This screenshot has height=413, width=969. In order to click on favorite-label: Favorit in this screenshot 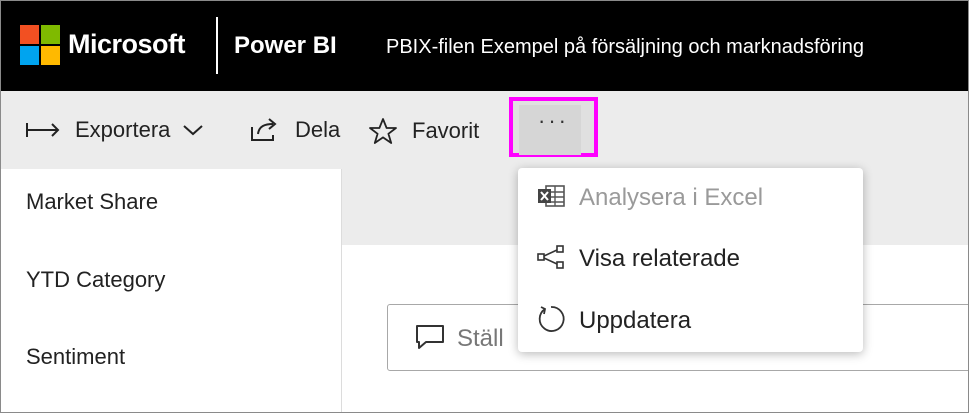, I will do `click(446, 130)`.